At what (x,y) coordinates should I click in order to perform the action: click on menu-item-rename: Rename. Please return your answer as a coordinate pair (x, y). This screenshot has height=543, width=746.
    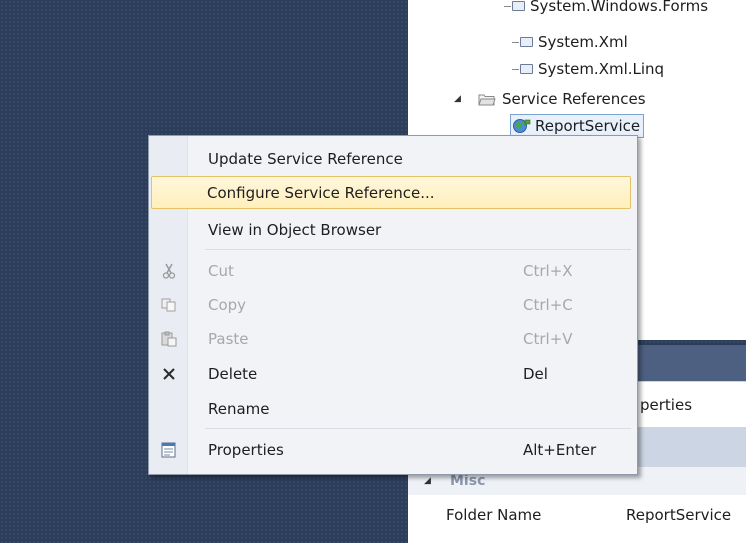
    Looking at the image, I should click on (392, 408).